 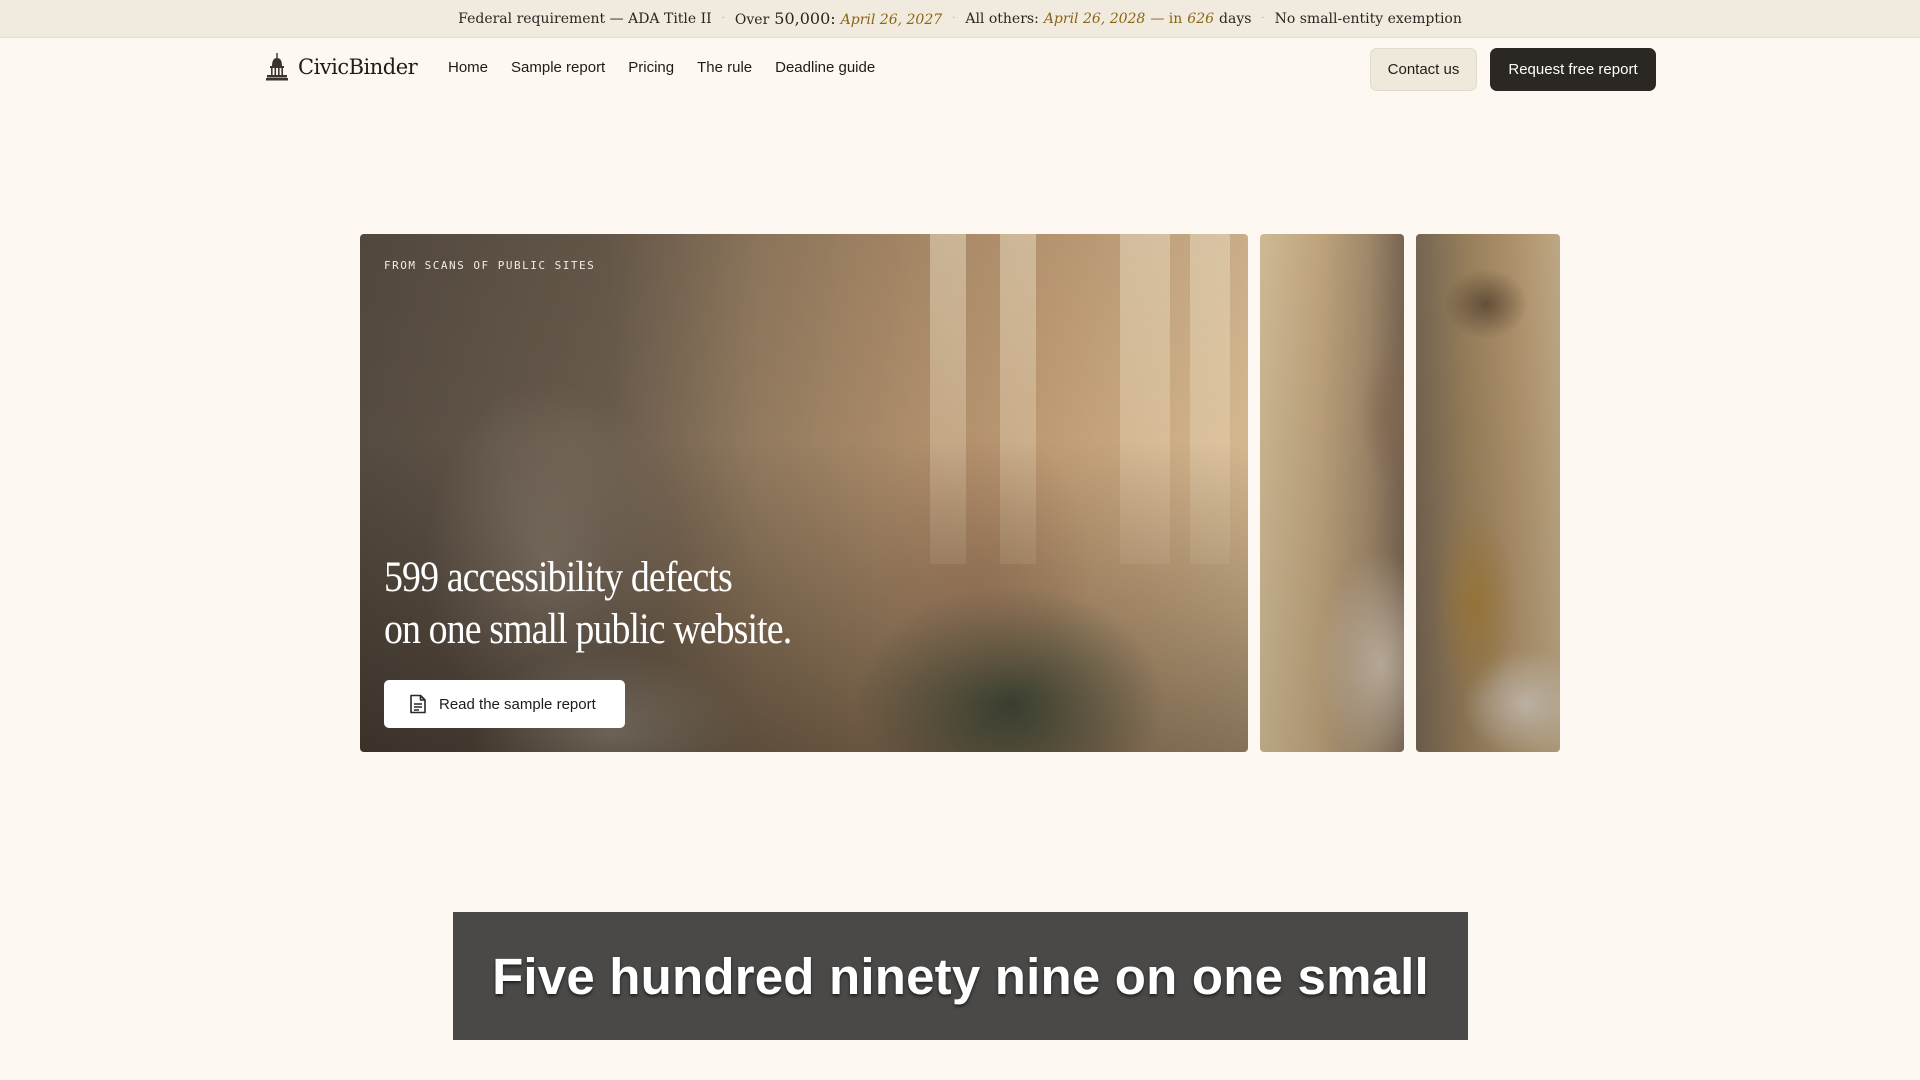 I want to click on announcement-requirement-text: Federal requirement — ADA Title II, so click(x=585, y=18).